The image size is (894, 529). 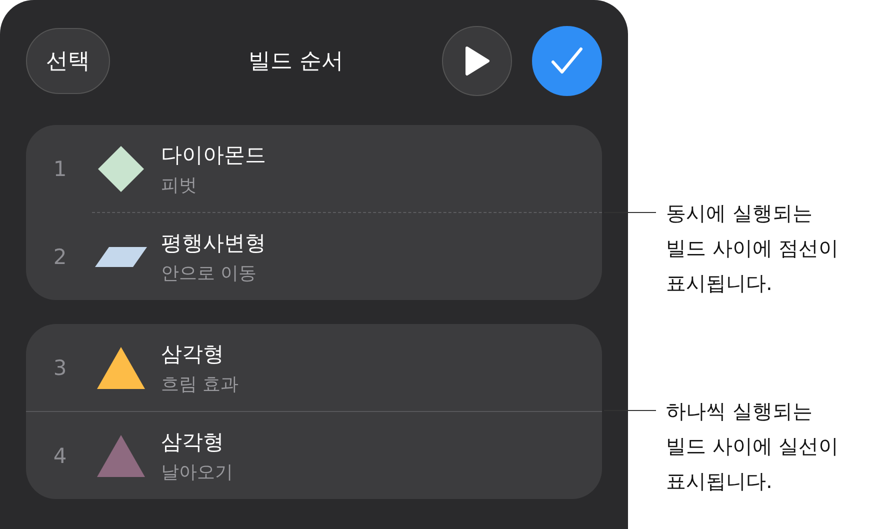 What do you see at coordinates (60, 256) in the screenshot?
I see `build-number: 2` at bounding box center [60, 256].